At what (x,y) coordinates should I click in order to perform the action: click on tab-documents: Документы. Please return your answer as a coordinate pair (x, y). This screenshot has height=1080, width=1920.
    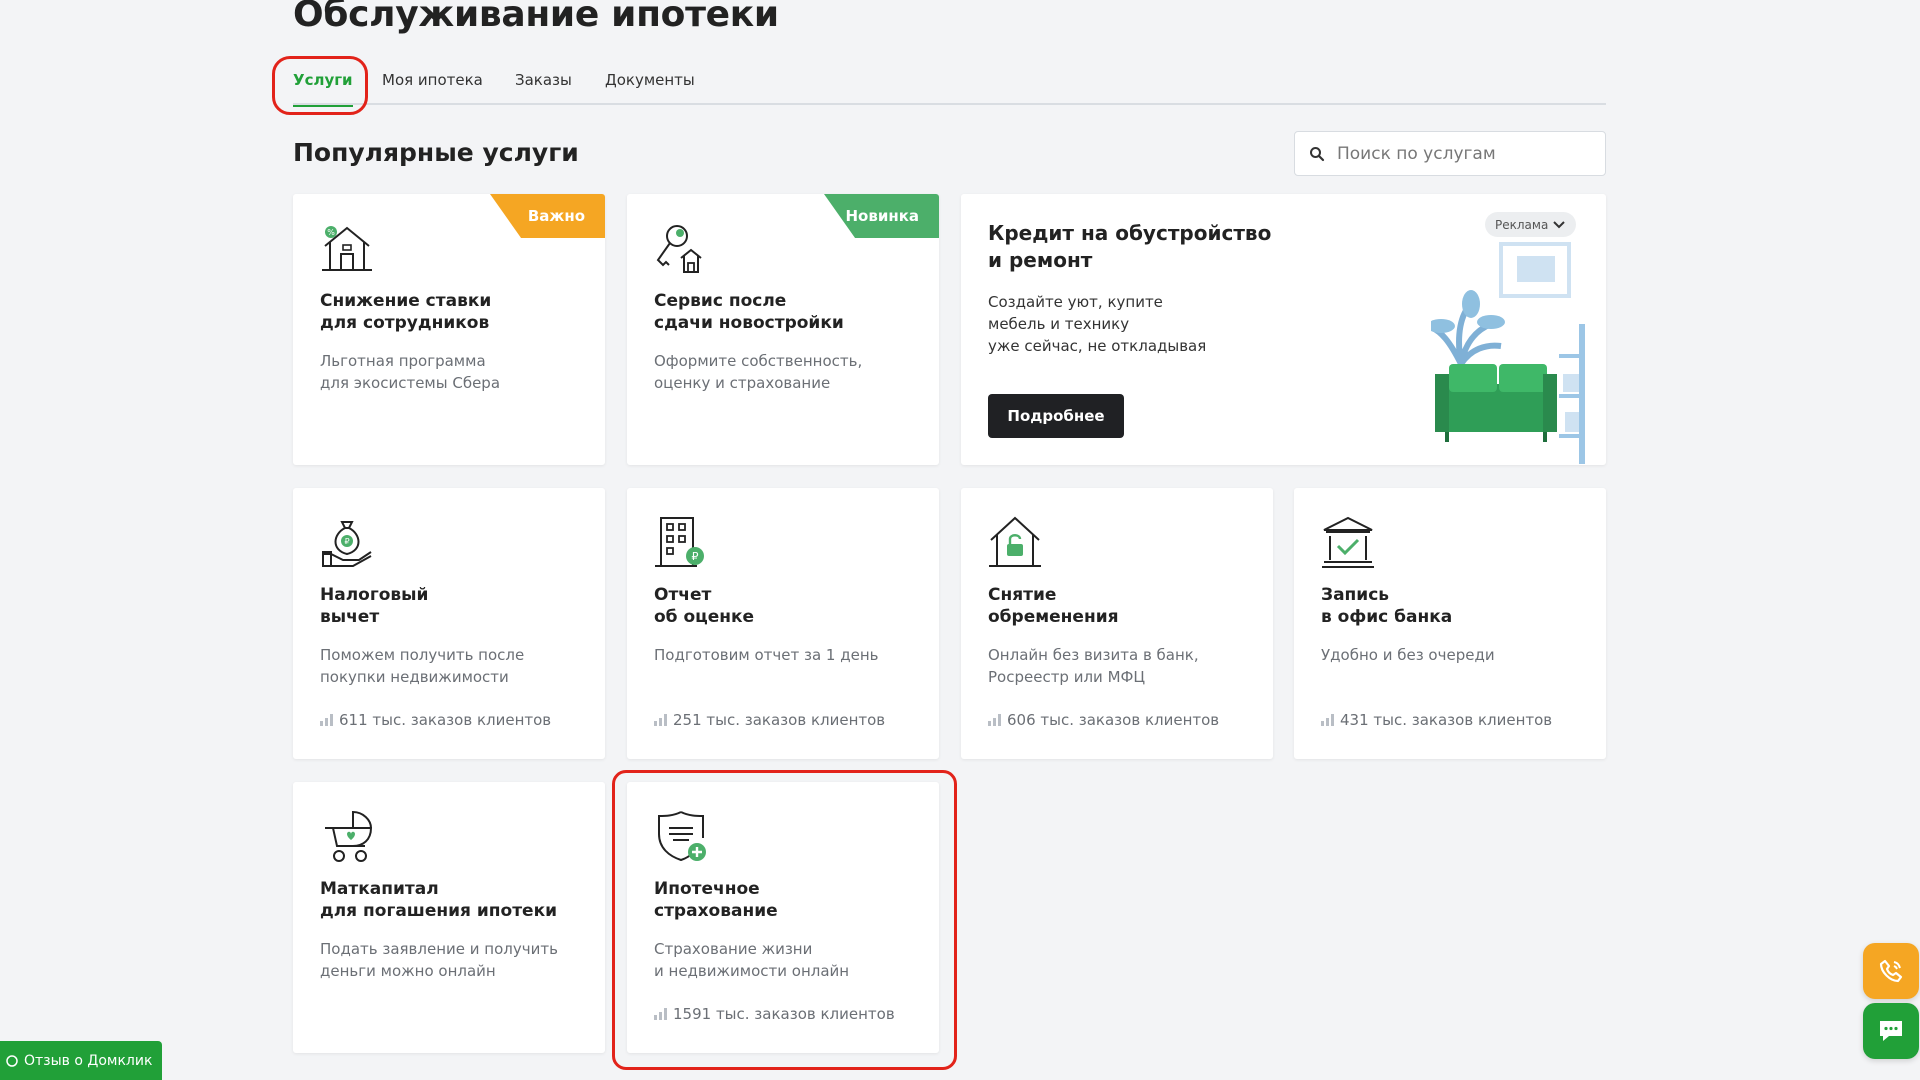
    Looking at the image, I should click on (650, 87).